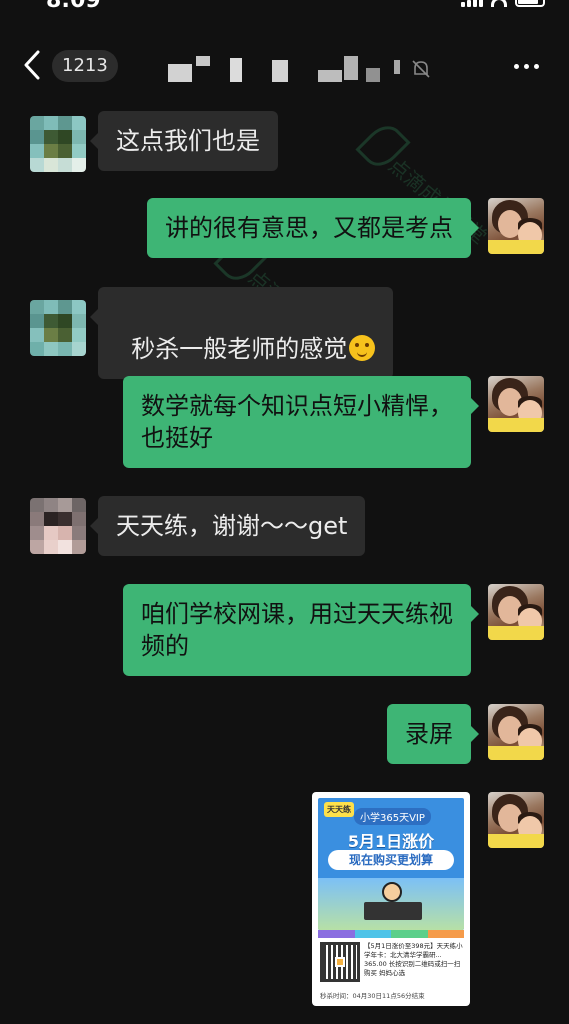 The height and width of the screenshot is (1024, 569). Describe the element at coordinates (526, 66) in the screenshot. I see `more-options-button` at that location.